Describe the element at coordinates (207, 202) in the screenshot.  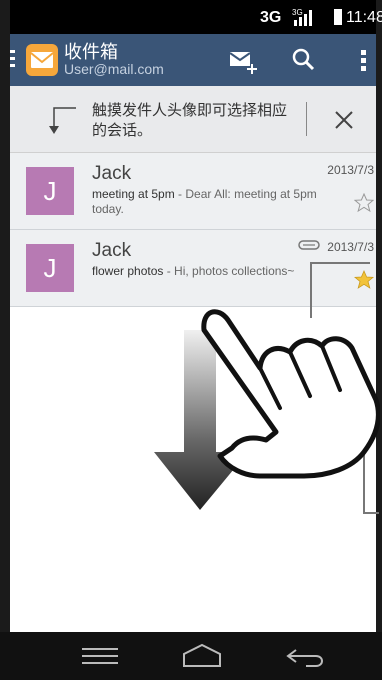
I see `message-snippet: meeting at 5pm - Dear All` at that location.